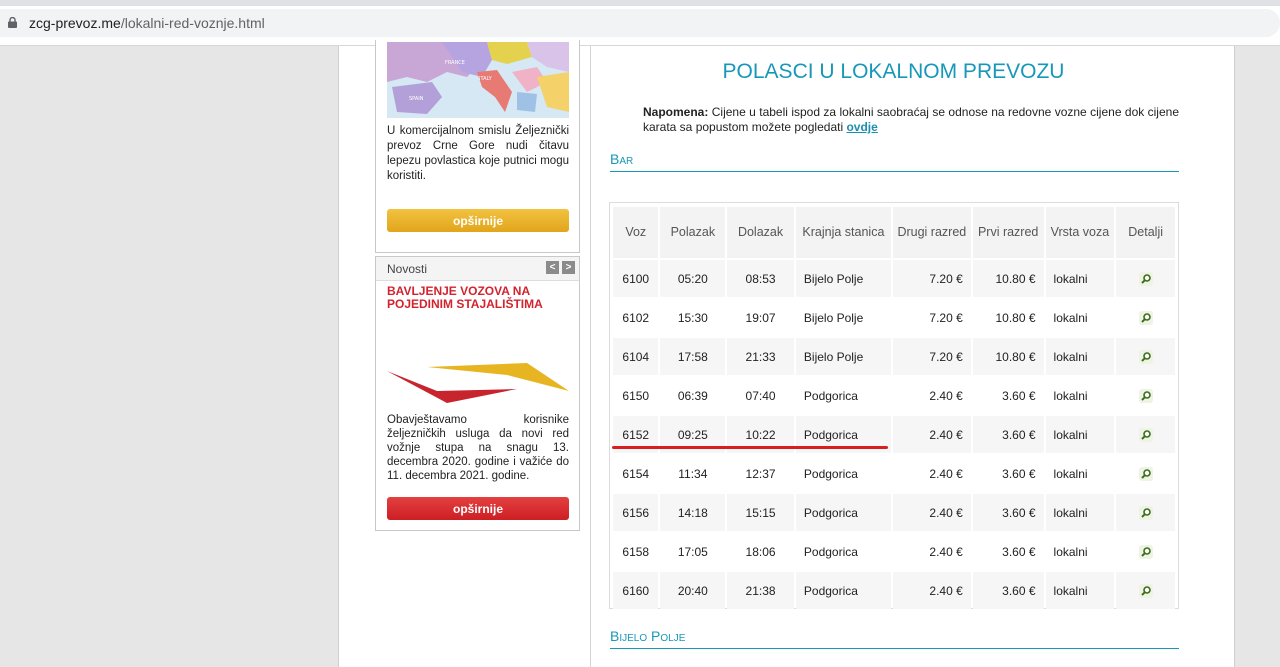  I want to click on browser-address-bar: zcg-prevoz.me/lokalni-red-voznje.html, so click(640, 23).